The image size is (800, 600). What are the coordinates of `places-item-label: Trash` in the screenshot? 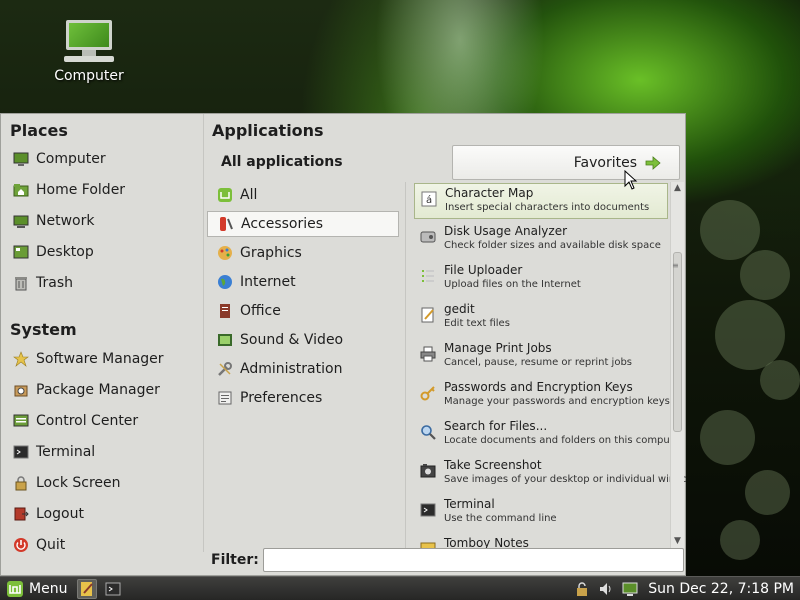 It's located at (54, 283).